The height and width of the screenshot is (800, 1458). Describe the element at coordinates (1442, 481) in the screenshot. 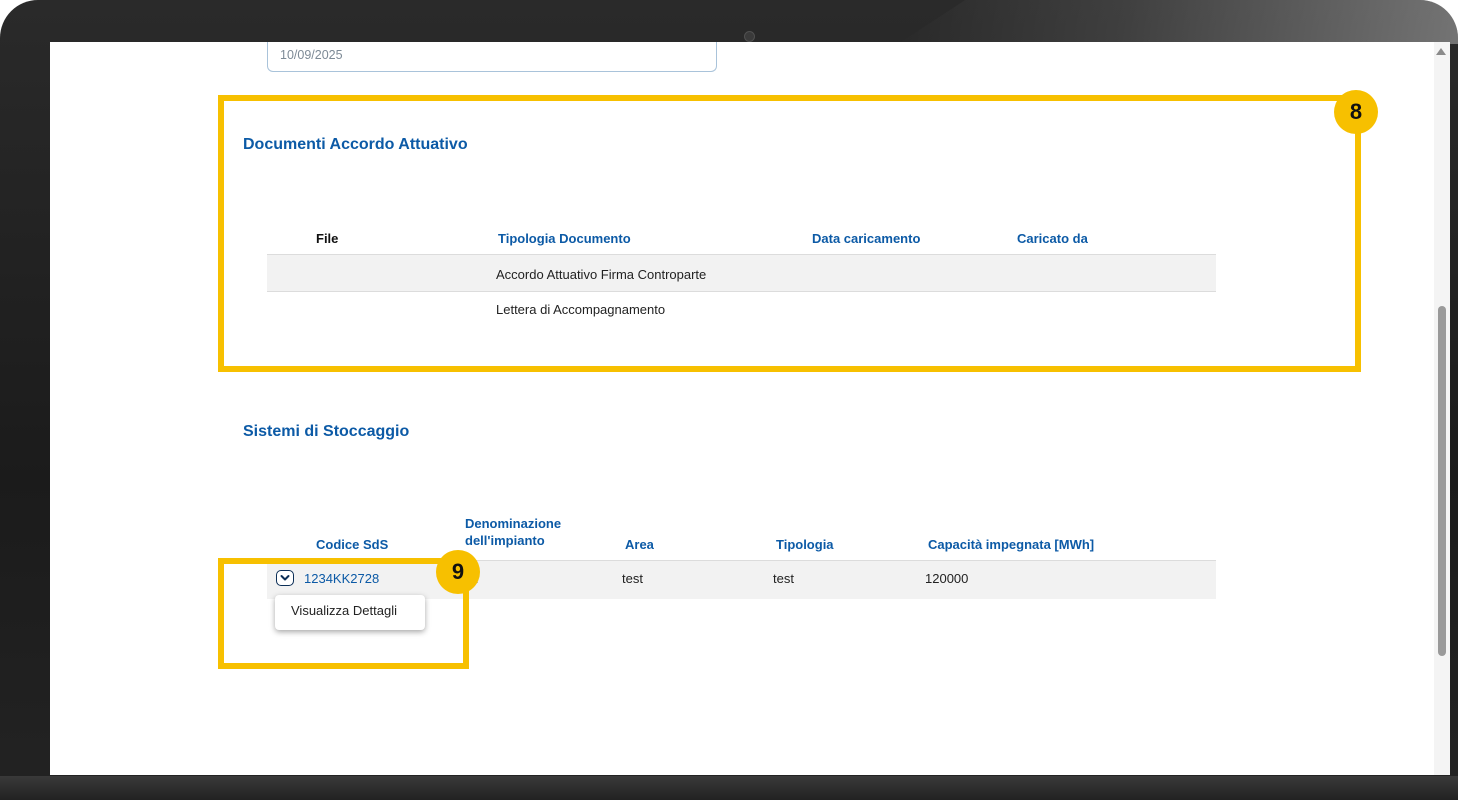

I see `scrollbar-thumb` at that location.